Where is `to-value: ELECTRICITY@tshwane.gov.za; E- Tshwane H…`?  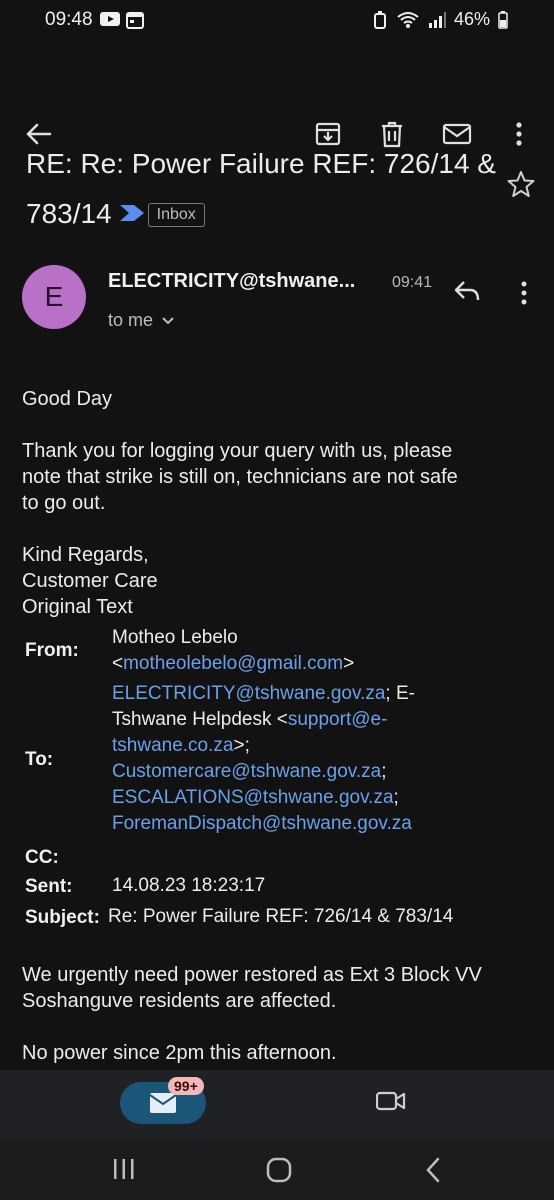
to-value: ELECTRICITY@tshwane.gov.za; E- Tshwane H… is located at coordinates (322, 759).